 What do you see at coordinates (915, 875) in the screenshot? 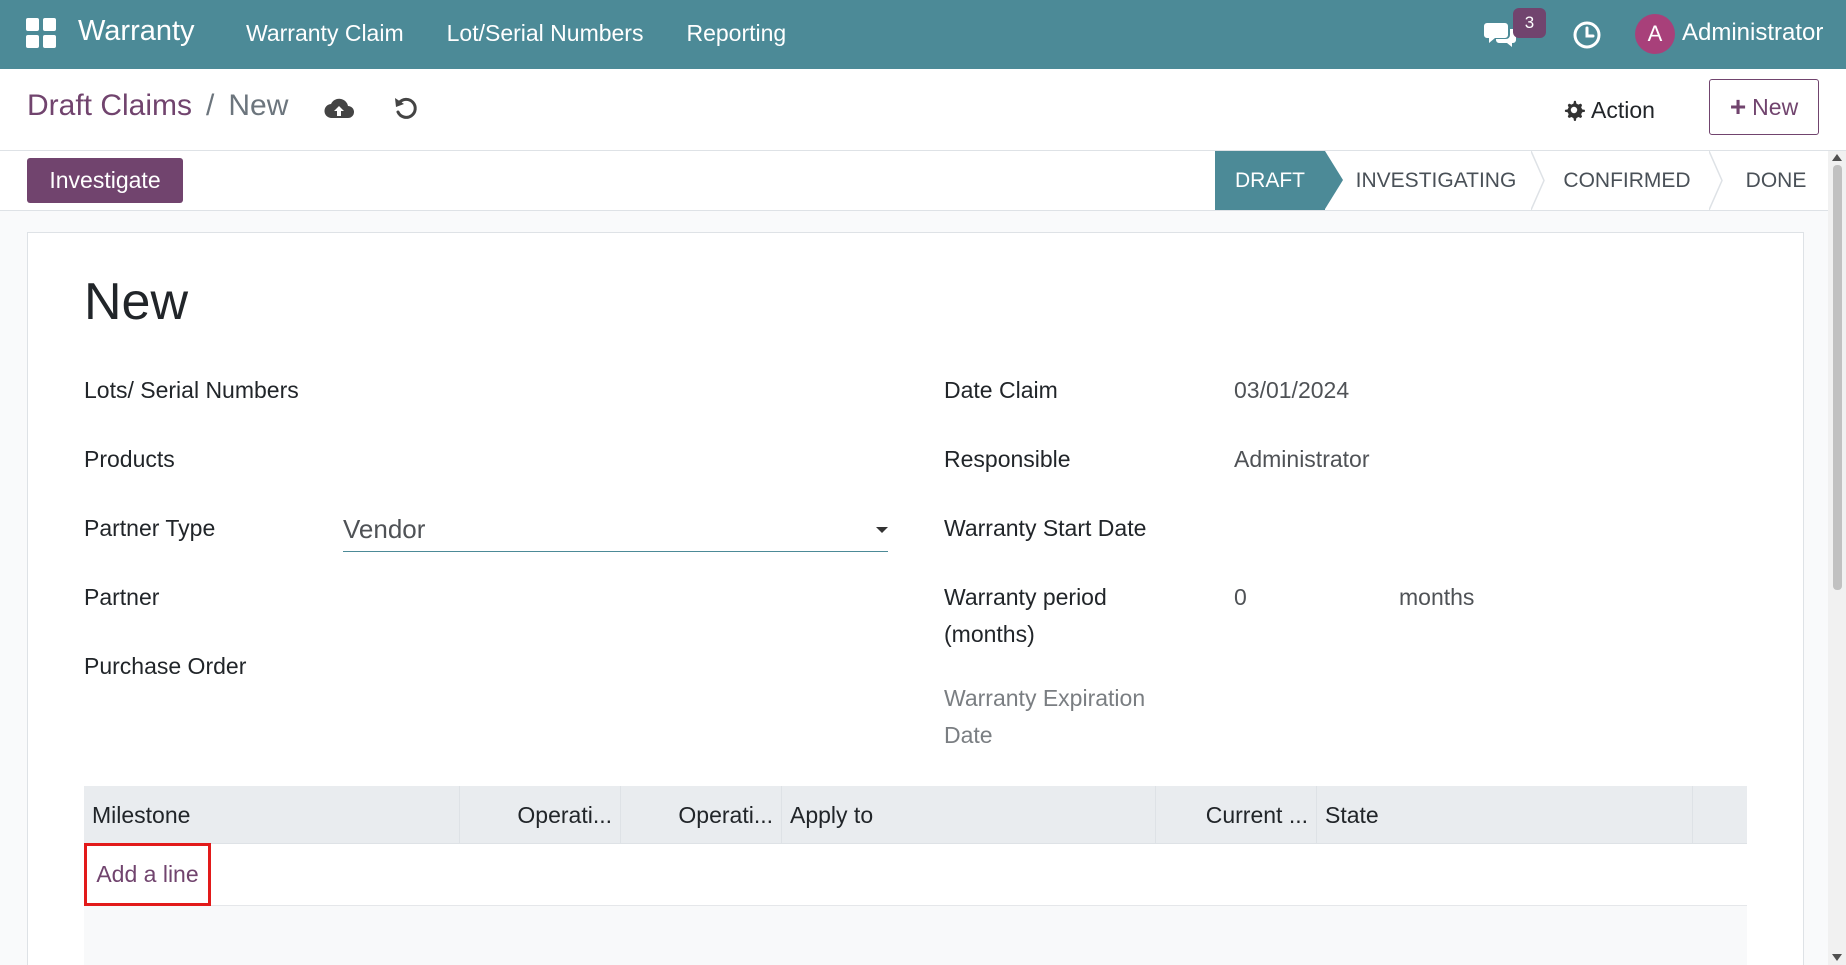
I see `add-line-row` at bounding box center [915, 875].